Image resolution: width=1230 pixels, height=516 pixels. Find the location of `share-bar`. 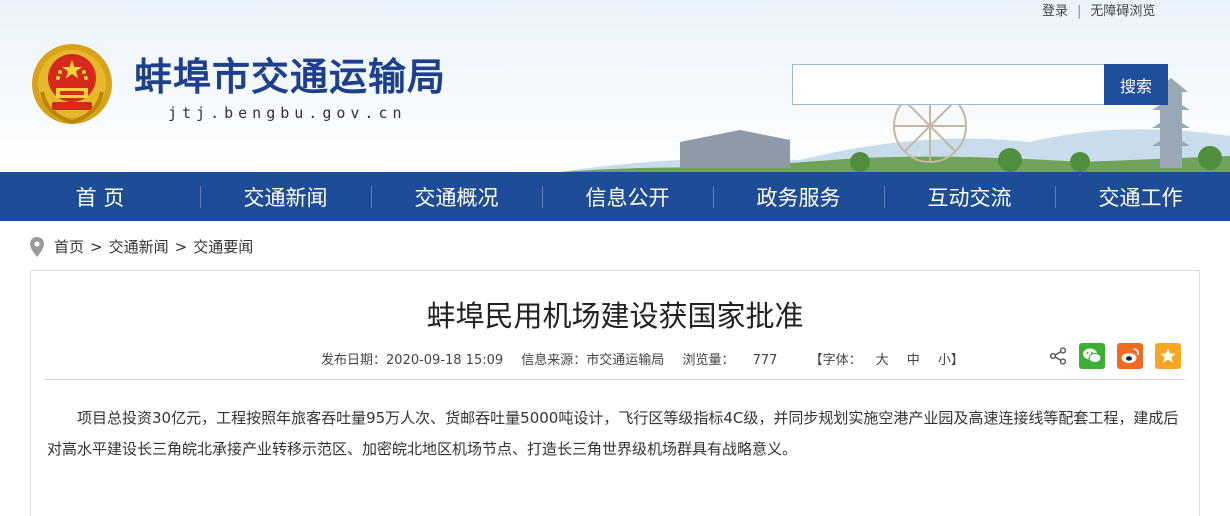

share-bar is located at coordinates (1115, 356).